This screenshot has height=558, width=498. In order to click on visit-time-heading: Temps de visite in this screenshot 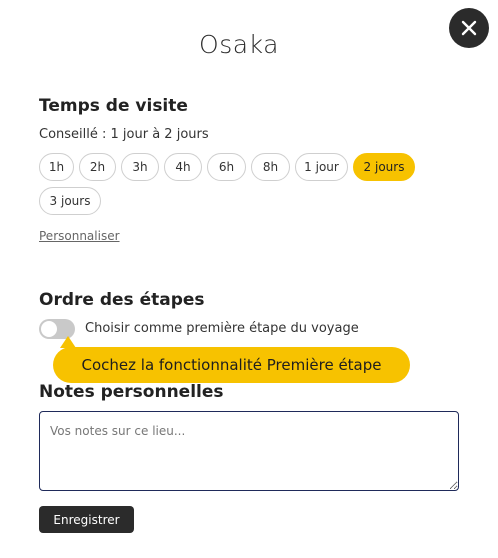, I will do `click(113, 106)`.